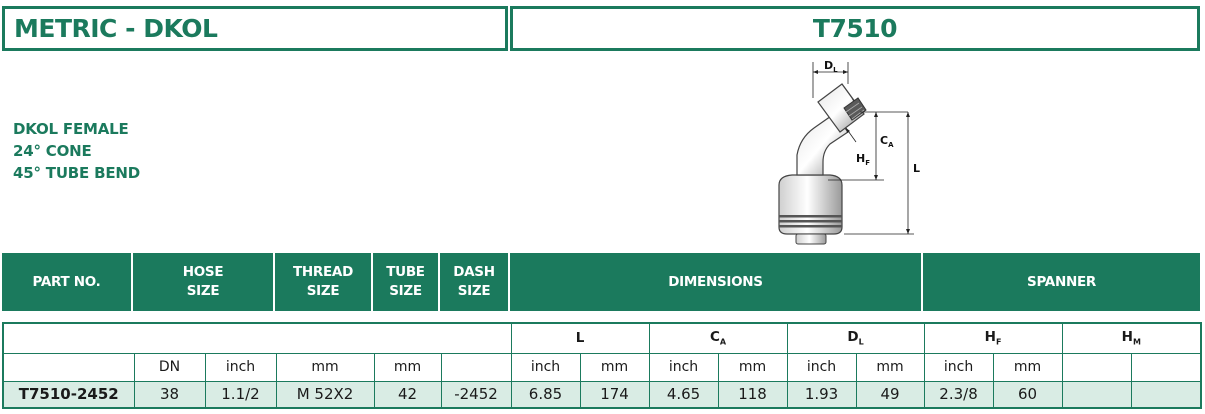 This screenshot has height=414, width=1205. Describe the element at coordinates (1131, 338) in the screenshot. I see `dim-hm-header: HM` at that location.